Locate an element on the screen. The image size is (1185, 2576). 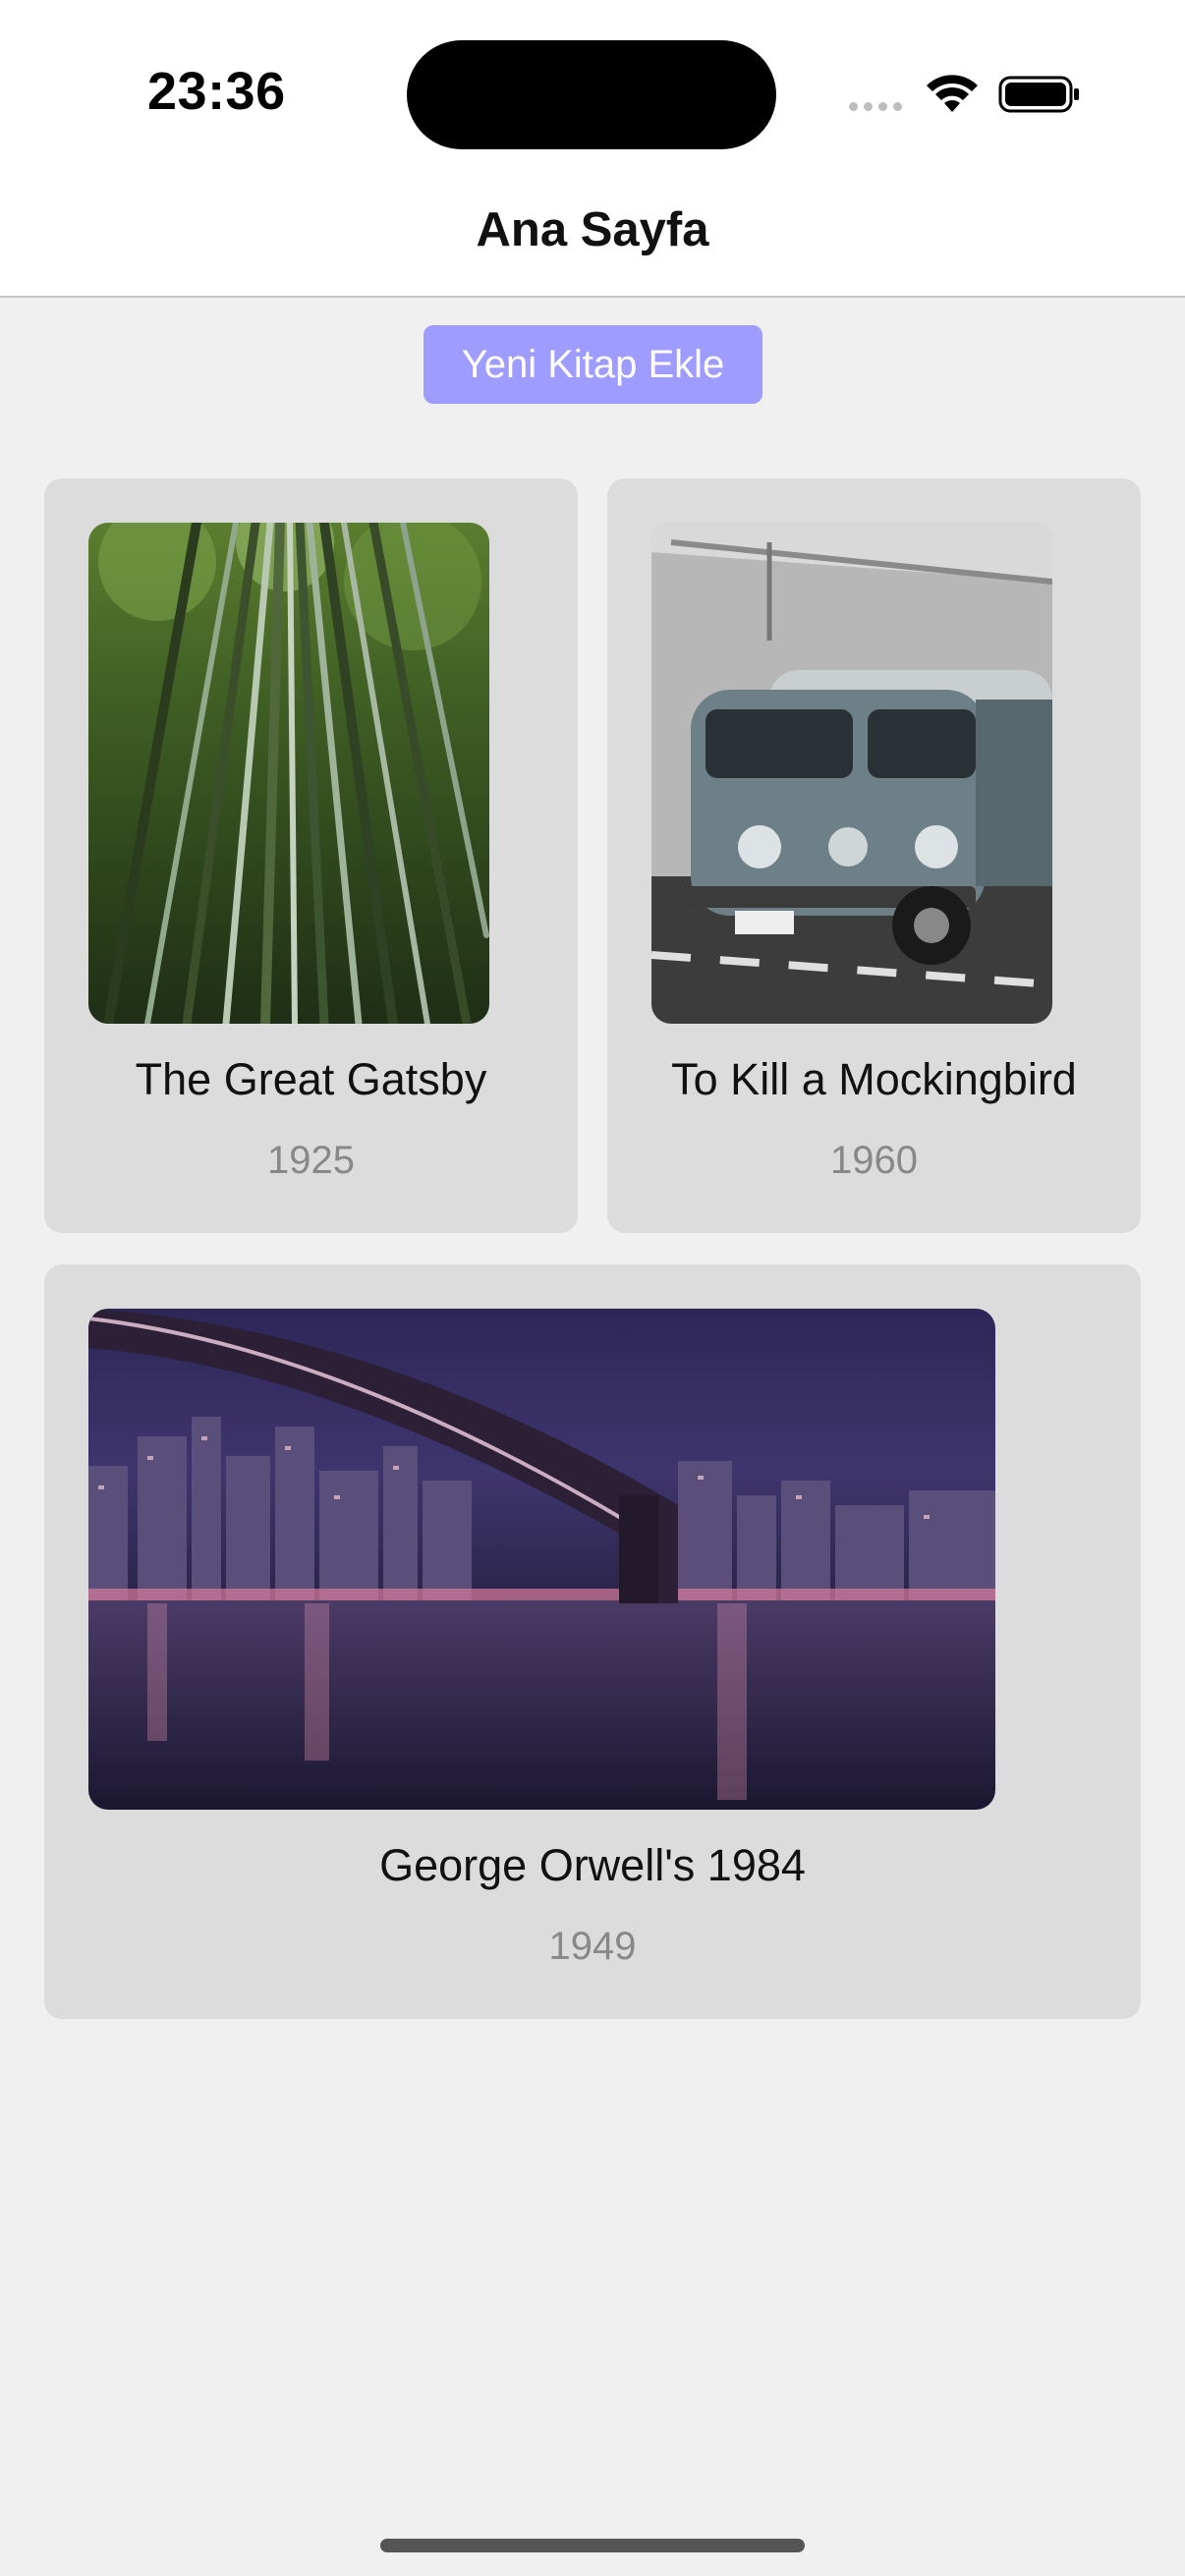
city-bridge-night-image is located at coordinates (542, 1559).